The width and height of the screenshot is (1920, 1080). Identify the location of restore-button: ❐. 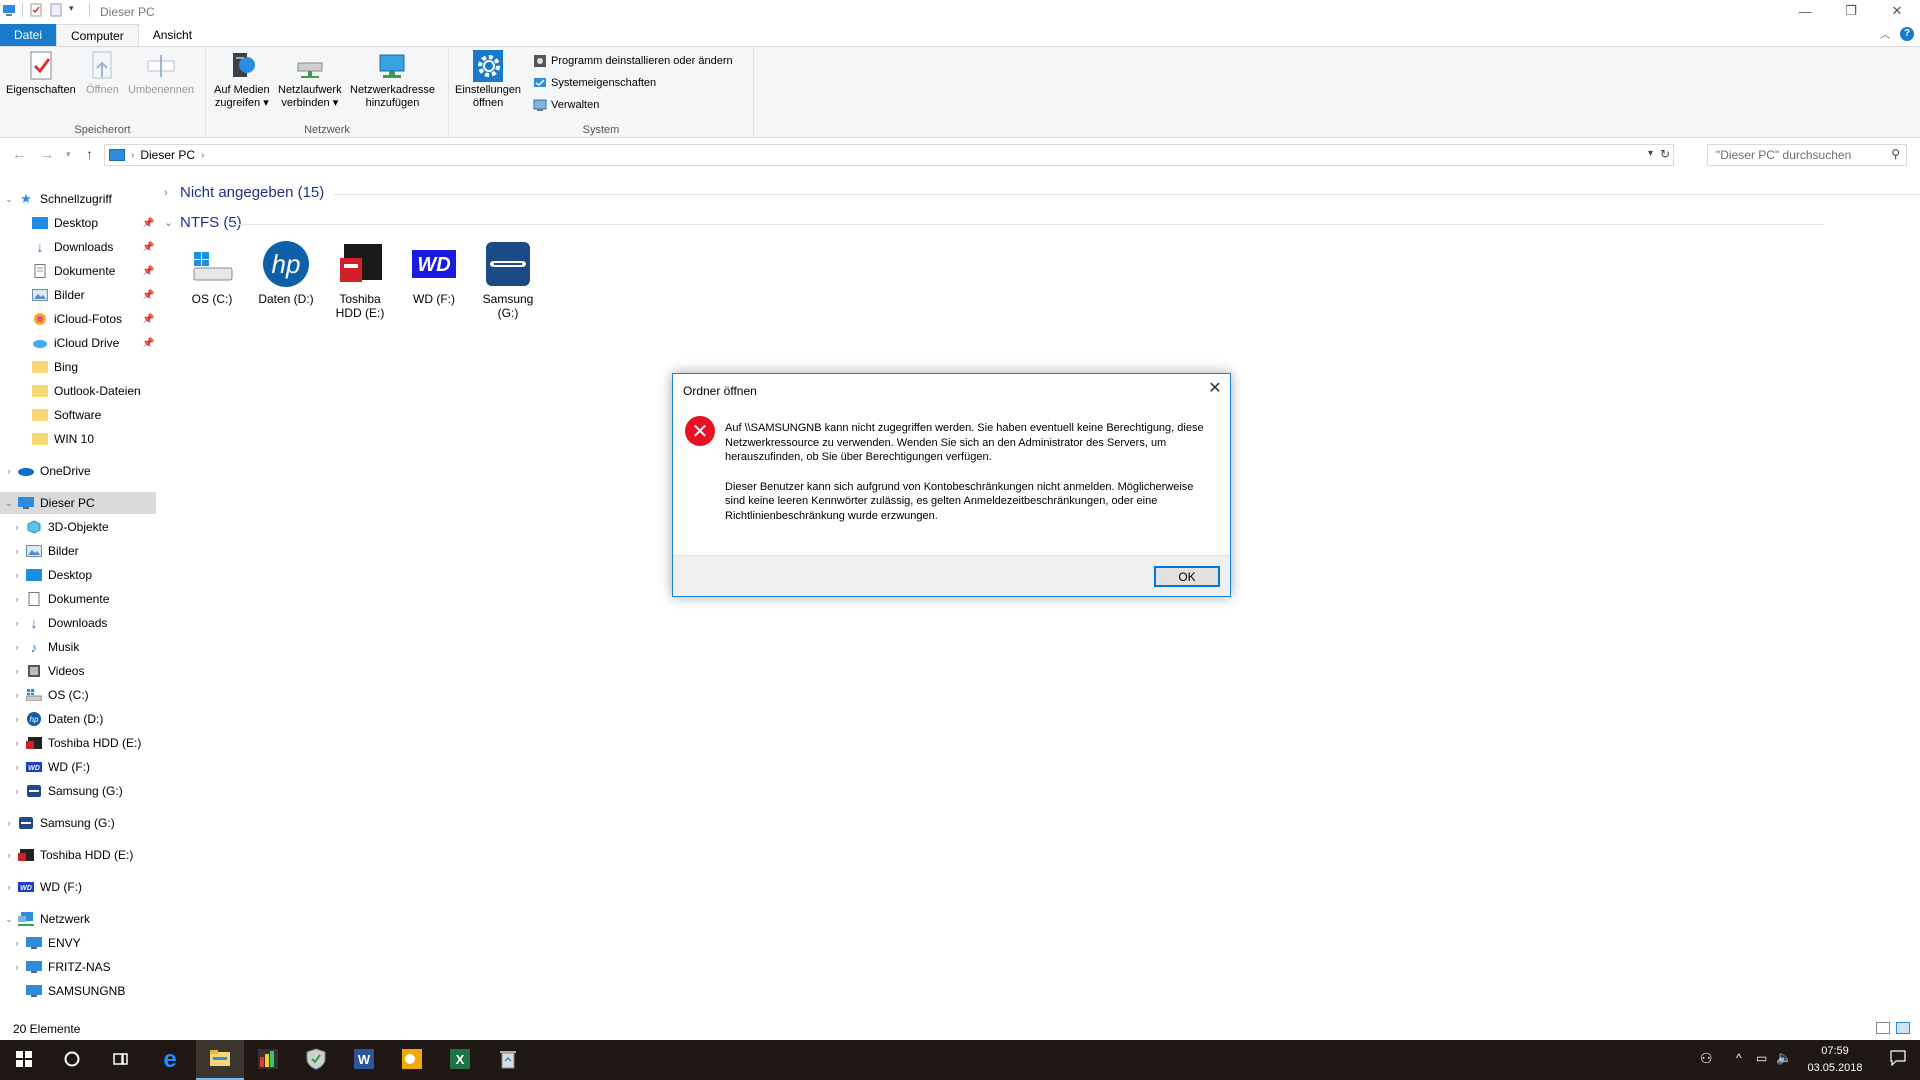
(1851, 11).